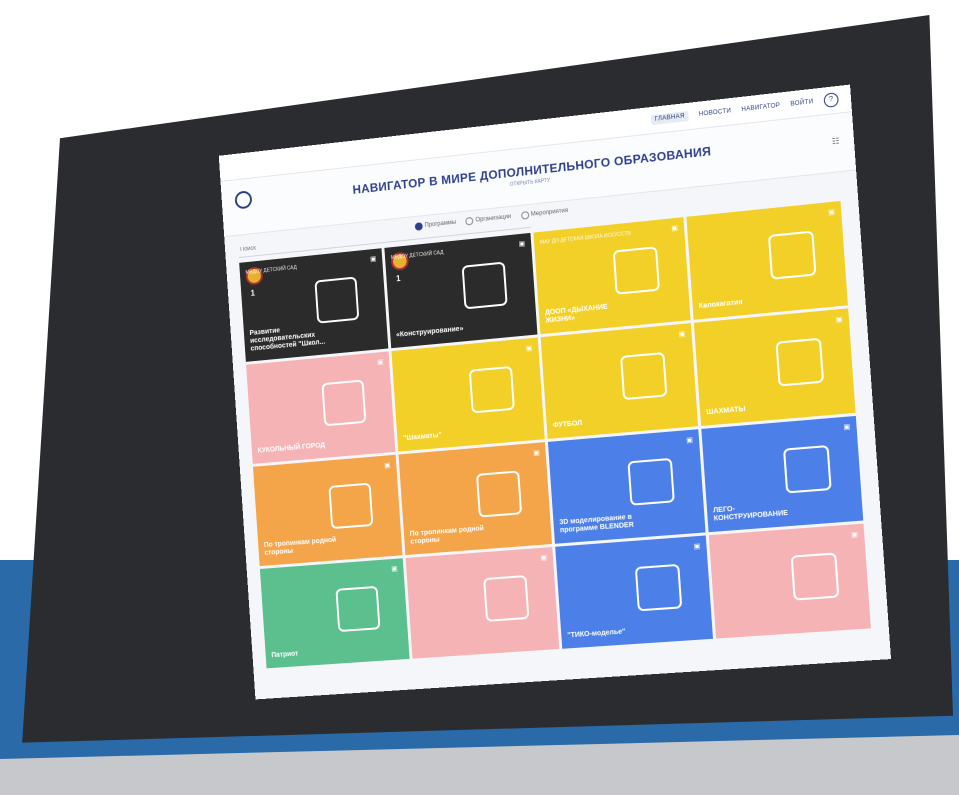  I want to click on gymnast-icon, so click(636, 270).